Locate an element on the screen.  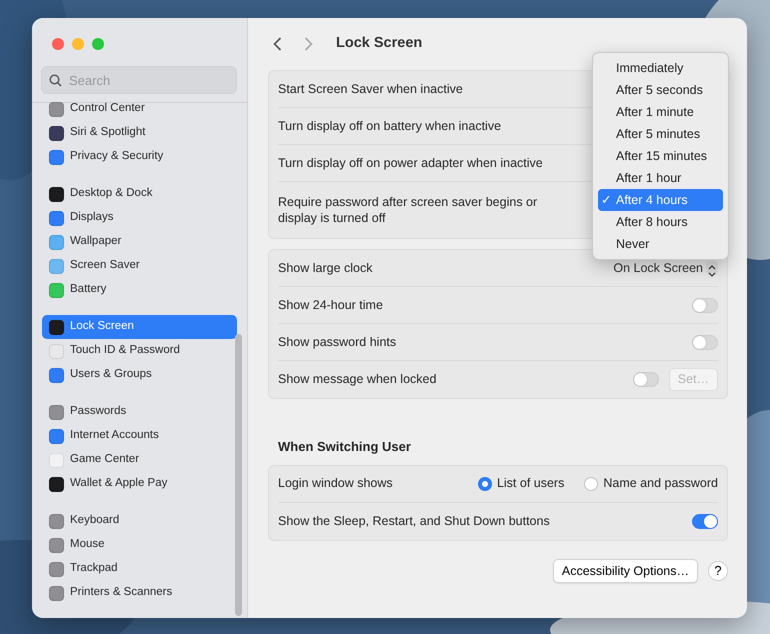
menu-item: After 1 minute is located at coordinates (660, 112).